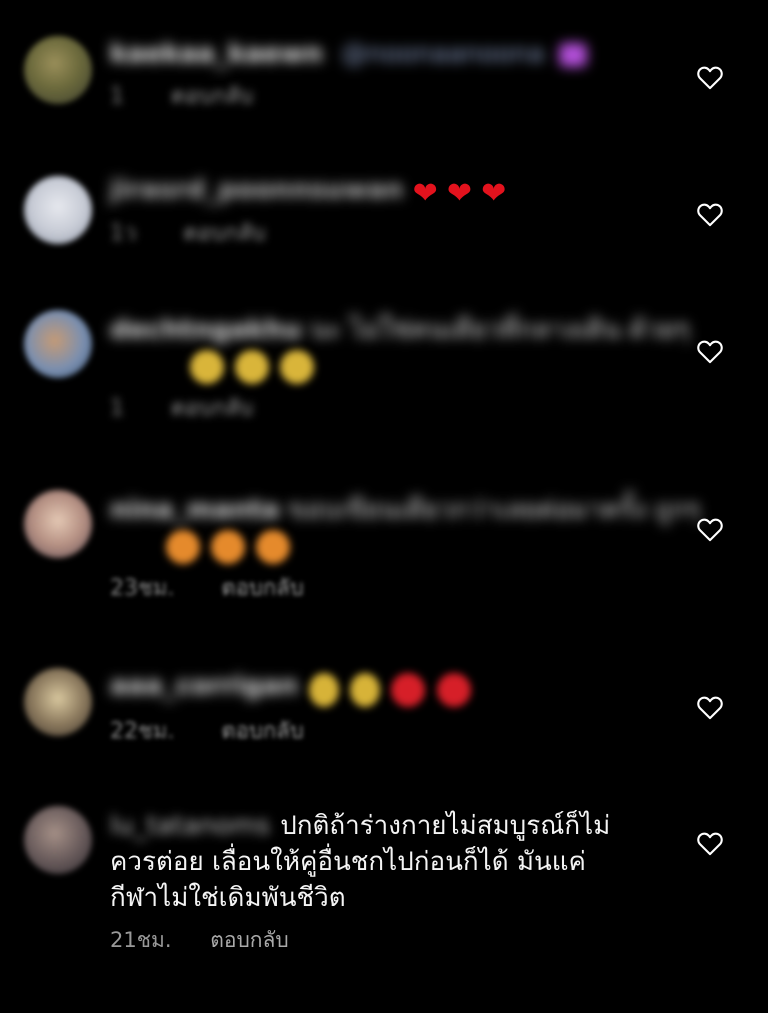  I want to click on comment-text: @noonaanoona, so click(443, 54).